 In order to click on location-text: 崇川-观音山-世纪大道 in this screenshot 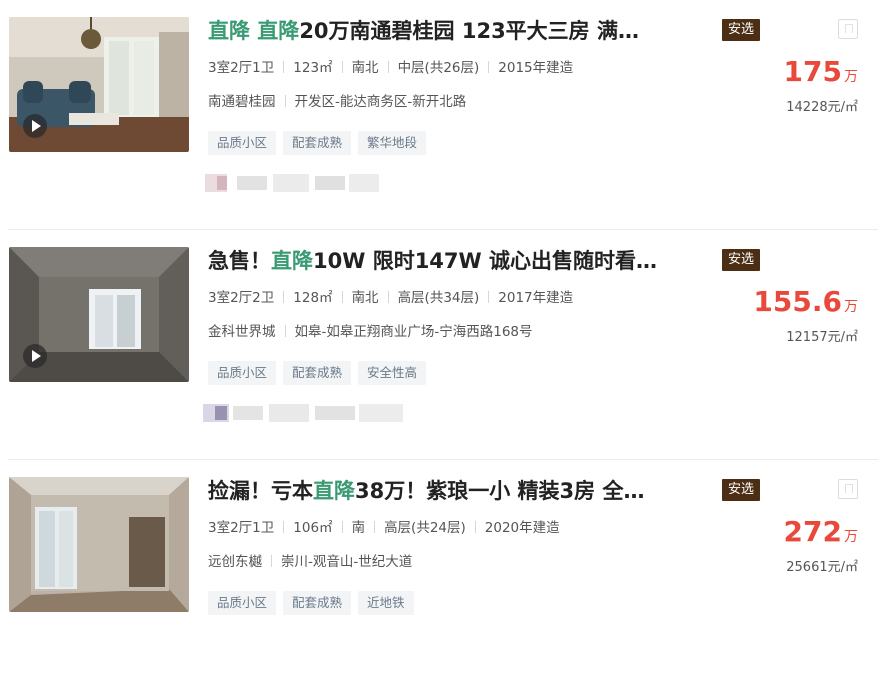, I will do `click(347, 562)`.